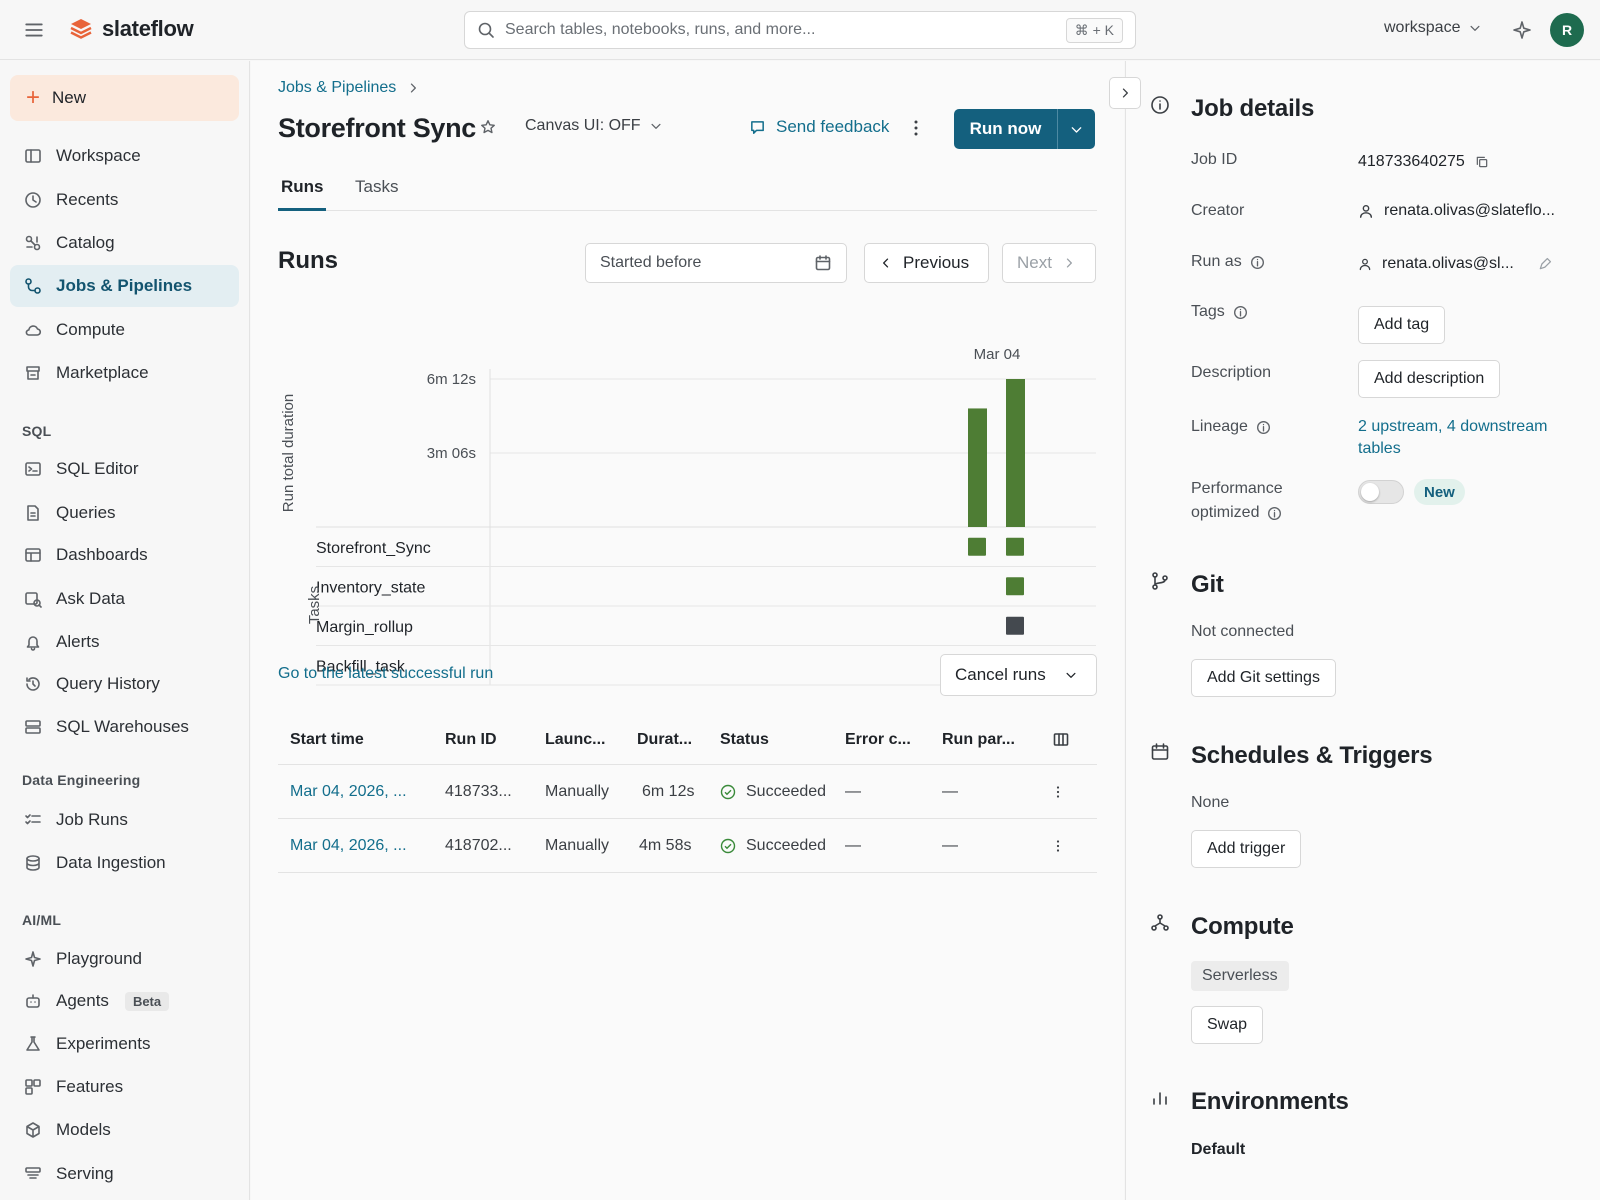 The width and height of the screenshot is (1600, 1200). I want to click on environments-bars-icon, so click(1160, 1098).